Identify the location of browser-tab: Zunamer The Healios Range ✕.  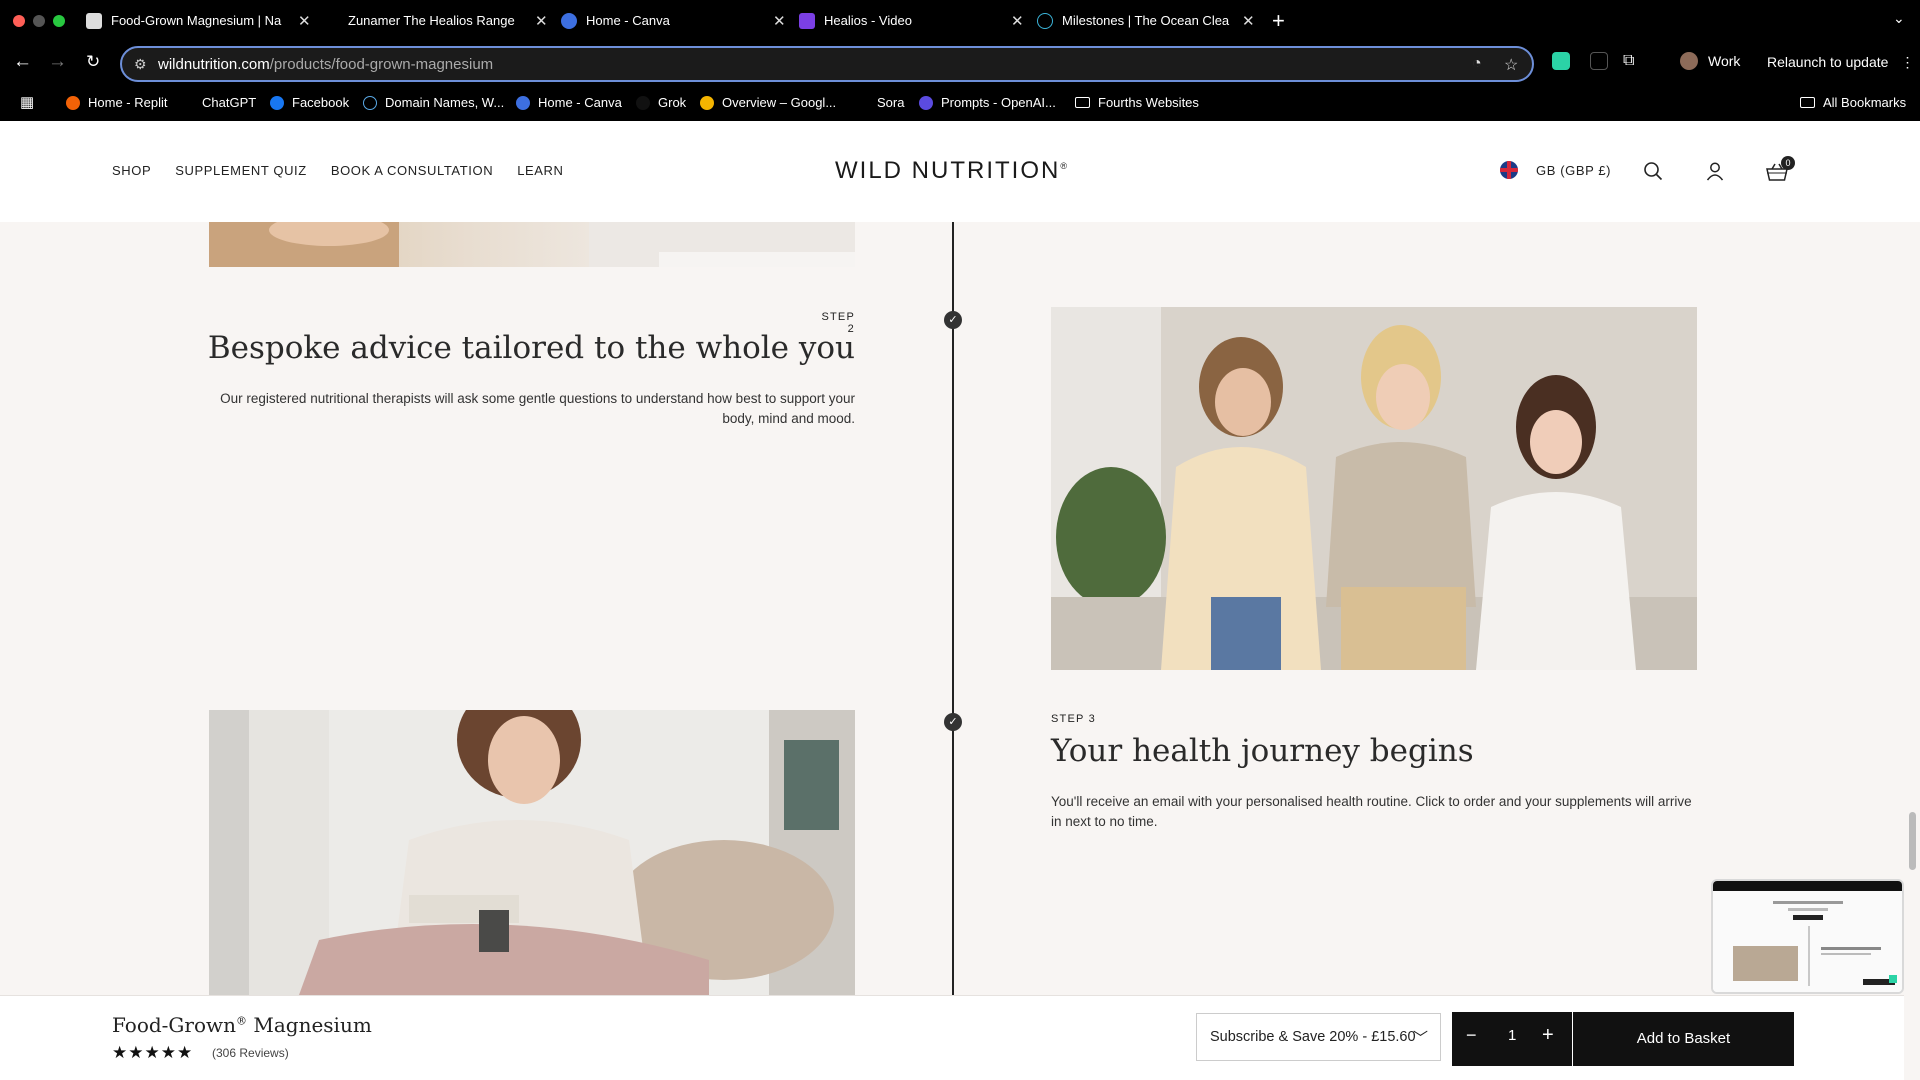
(435, 20).